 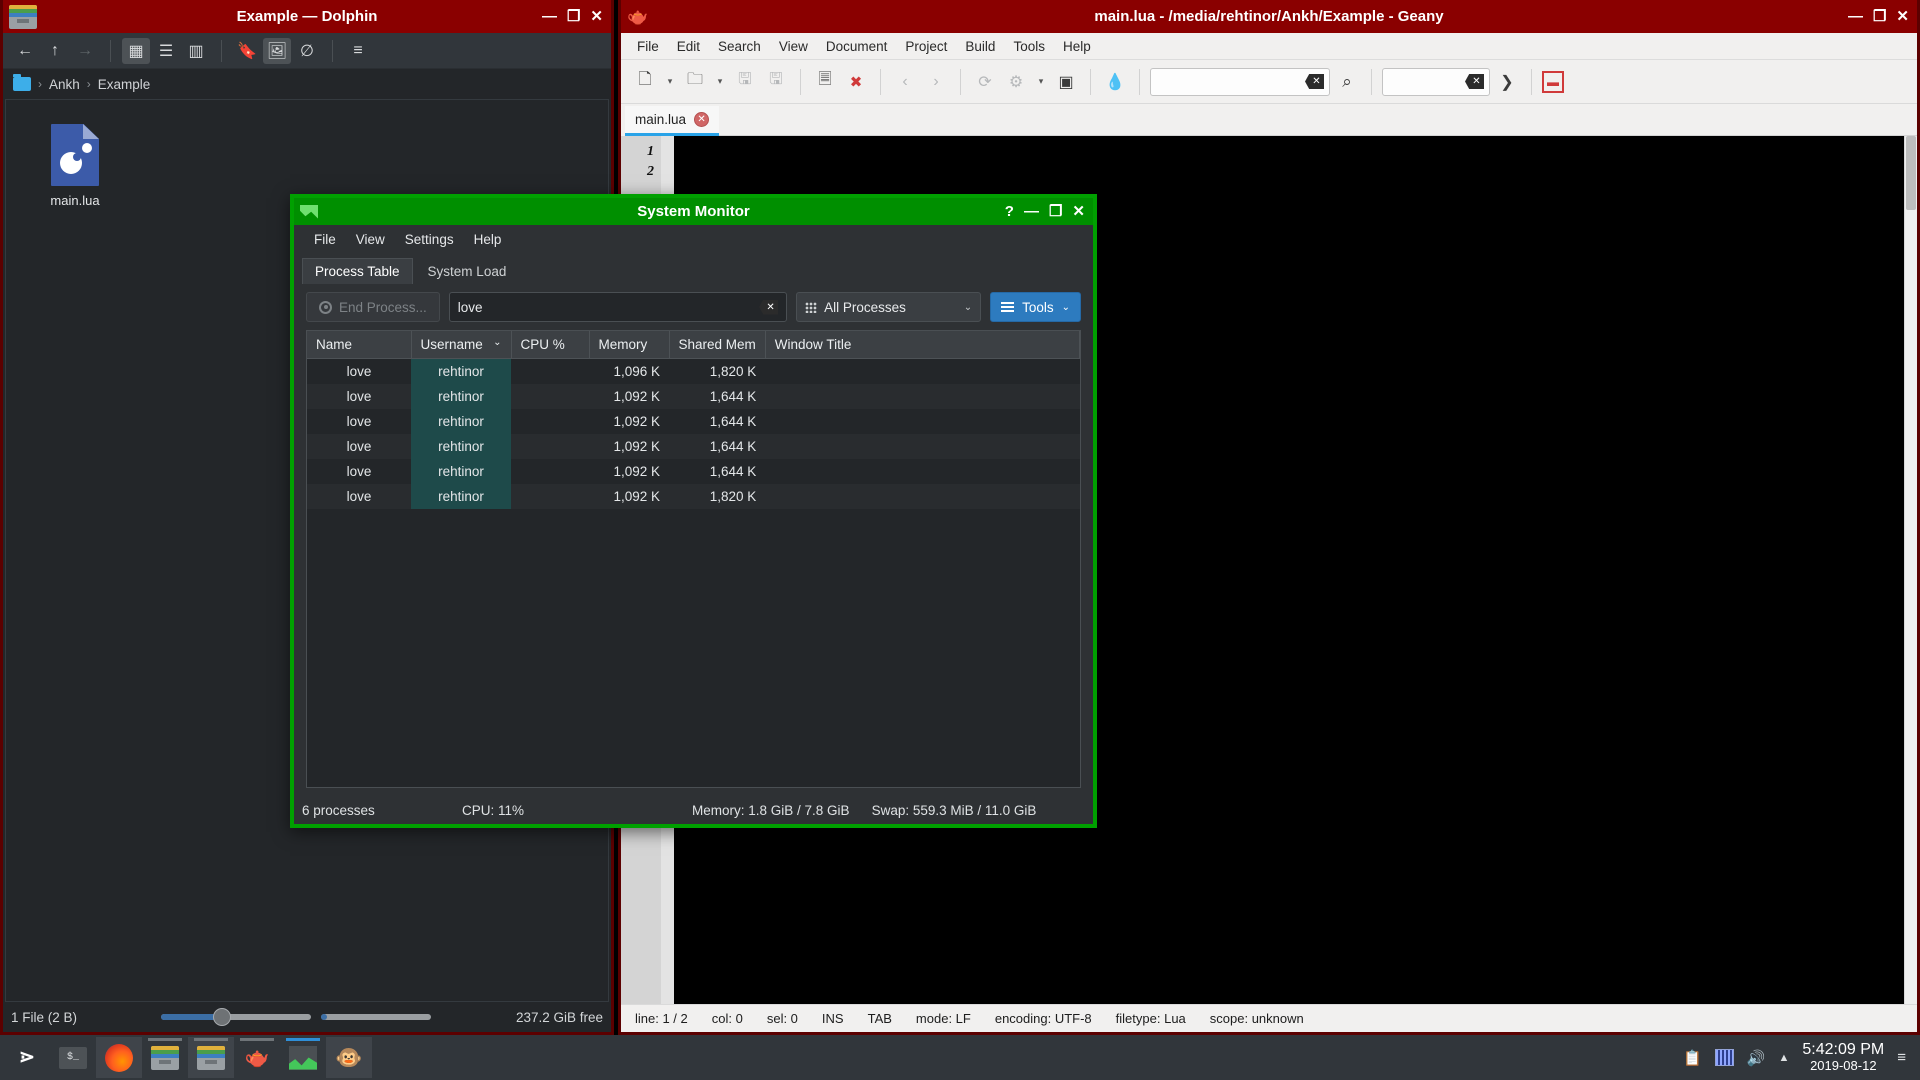 What do you see at coordinates (1347, 82) in the screenshot?
I see `magnifier-icon: ⌕` at bounding box center [1347, 82].